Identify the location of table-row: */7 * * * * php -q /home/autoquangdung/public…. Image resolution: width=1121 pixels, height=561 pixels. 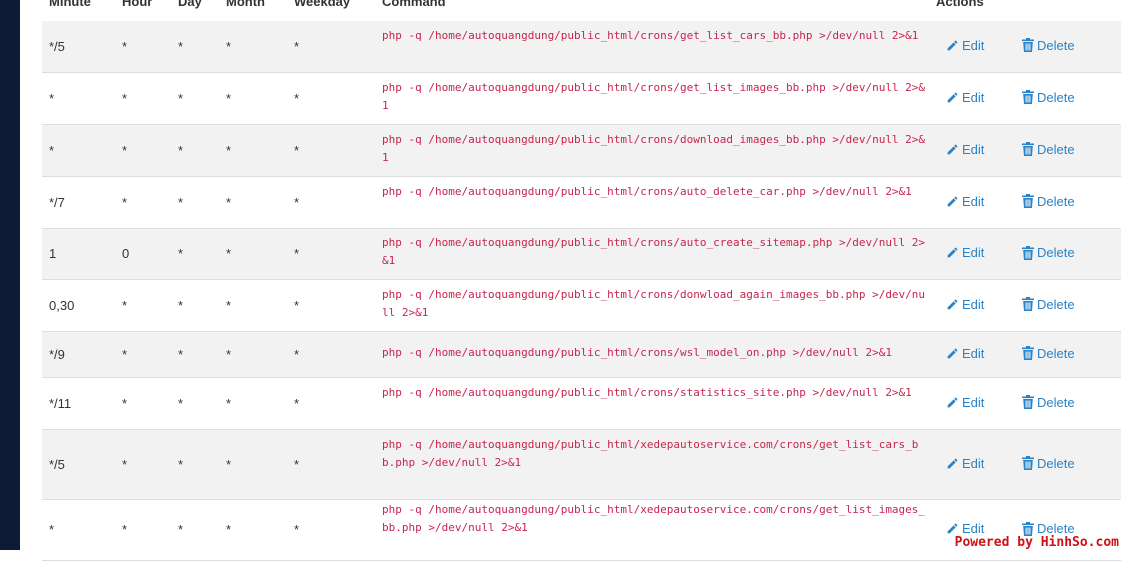
(581, 203).